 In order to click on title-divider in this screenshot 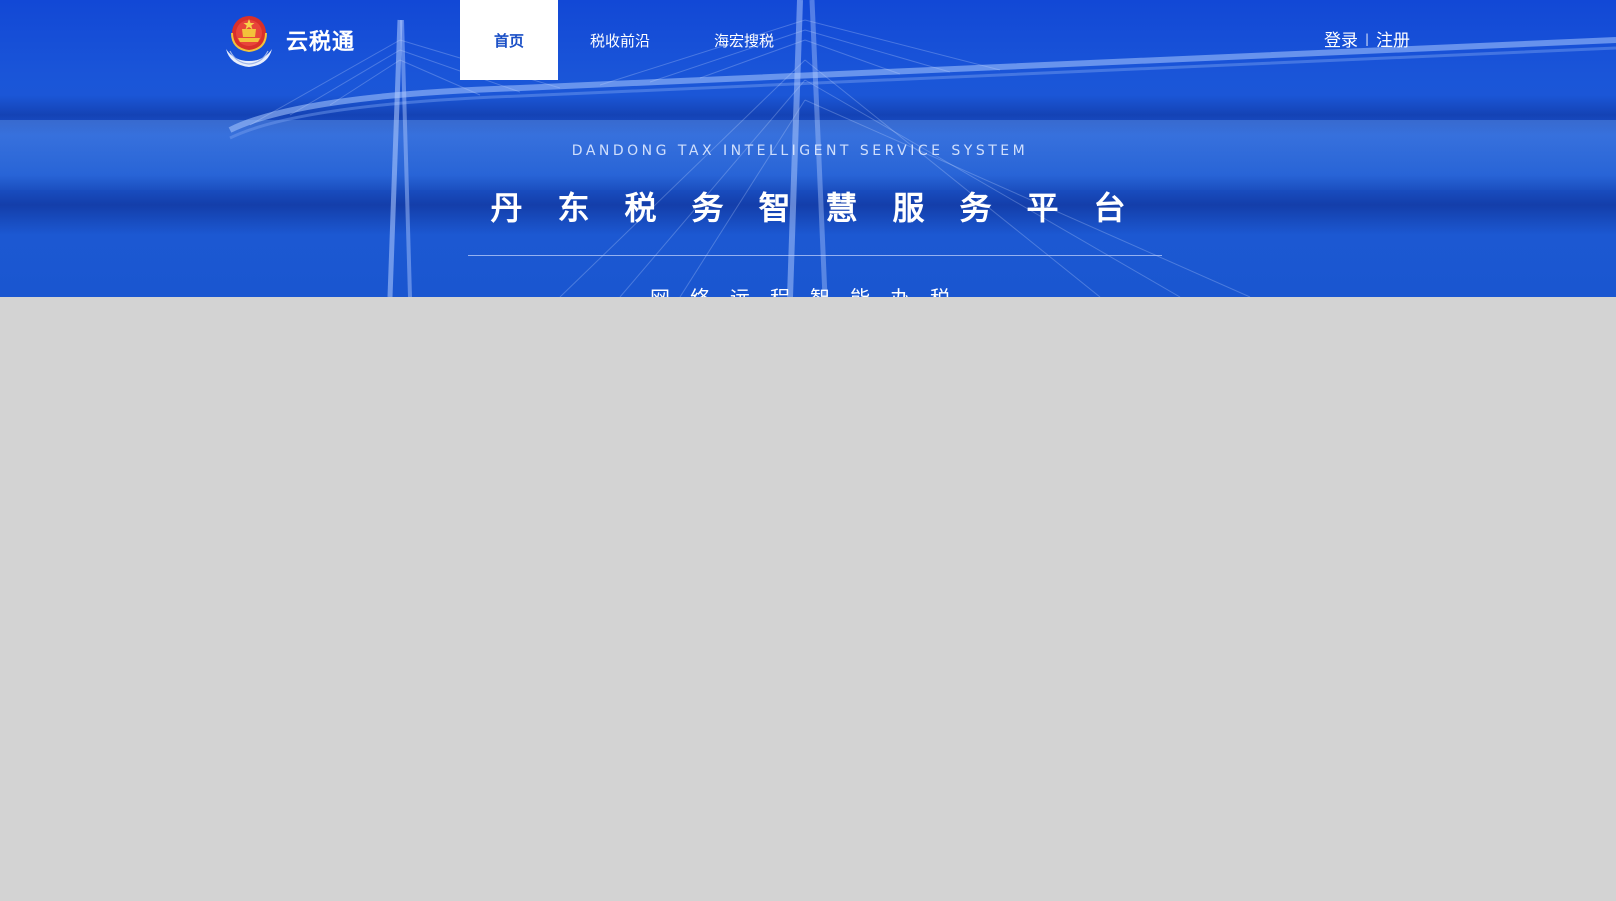, I will do `click(815, 255)`.